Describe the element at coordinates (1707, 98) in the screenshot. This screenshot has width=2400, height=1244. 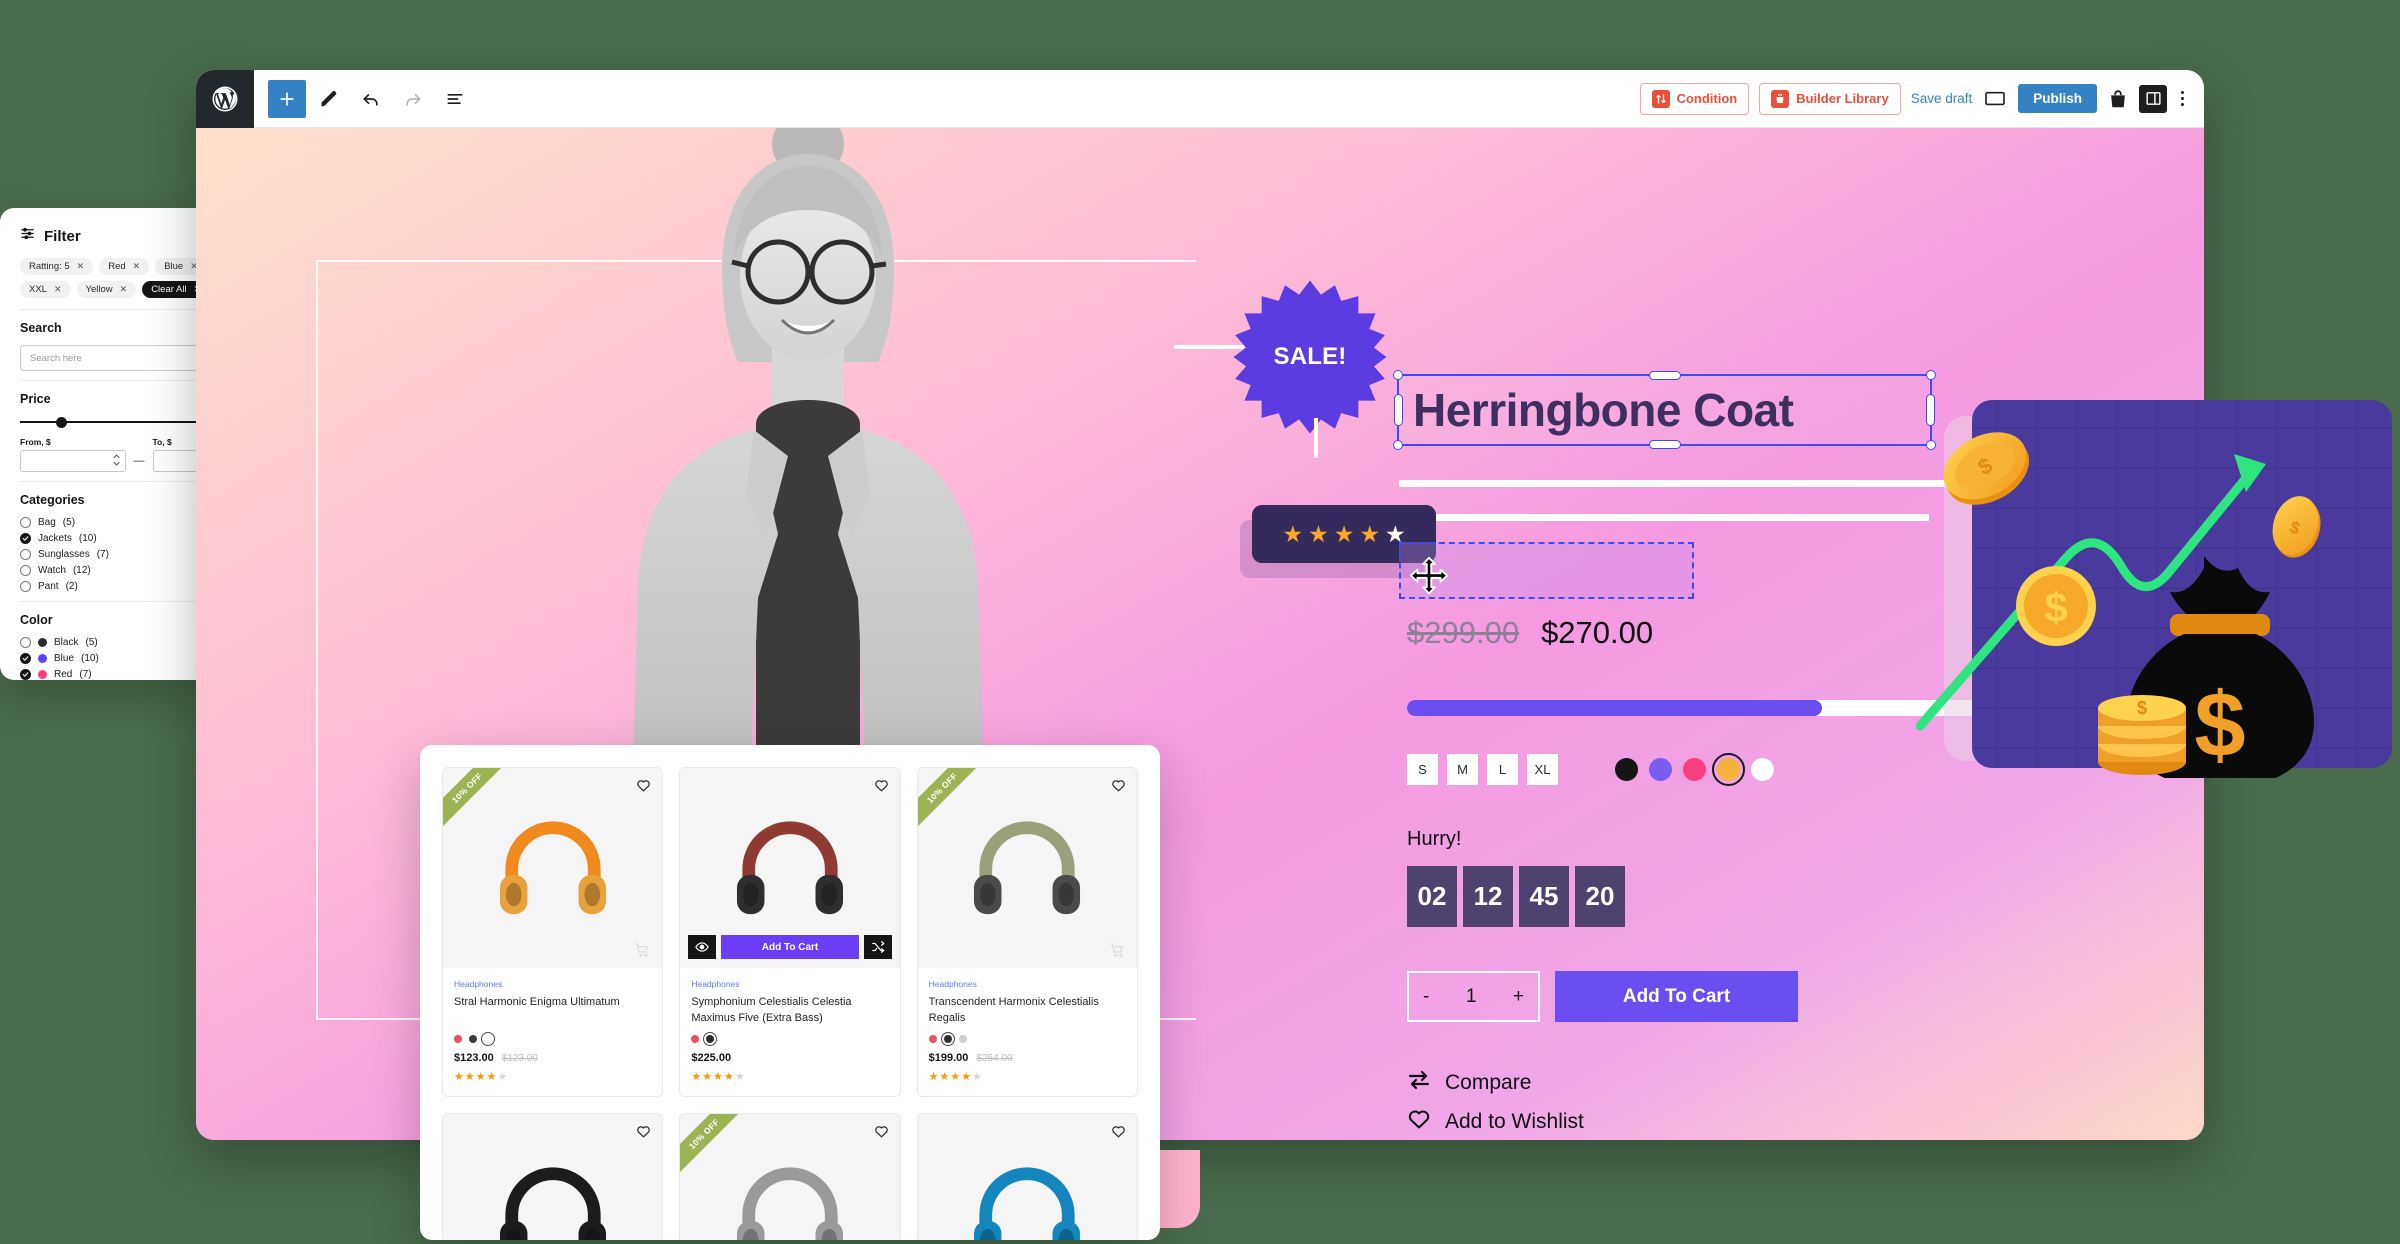
I see `condition-label: Condition` at that location.